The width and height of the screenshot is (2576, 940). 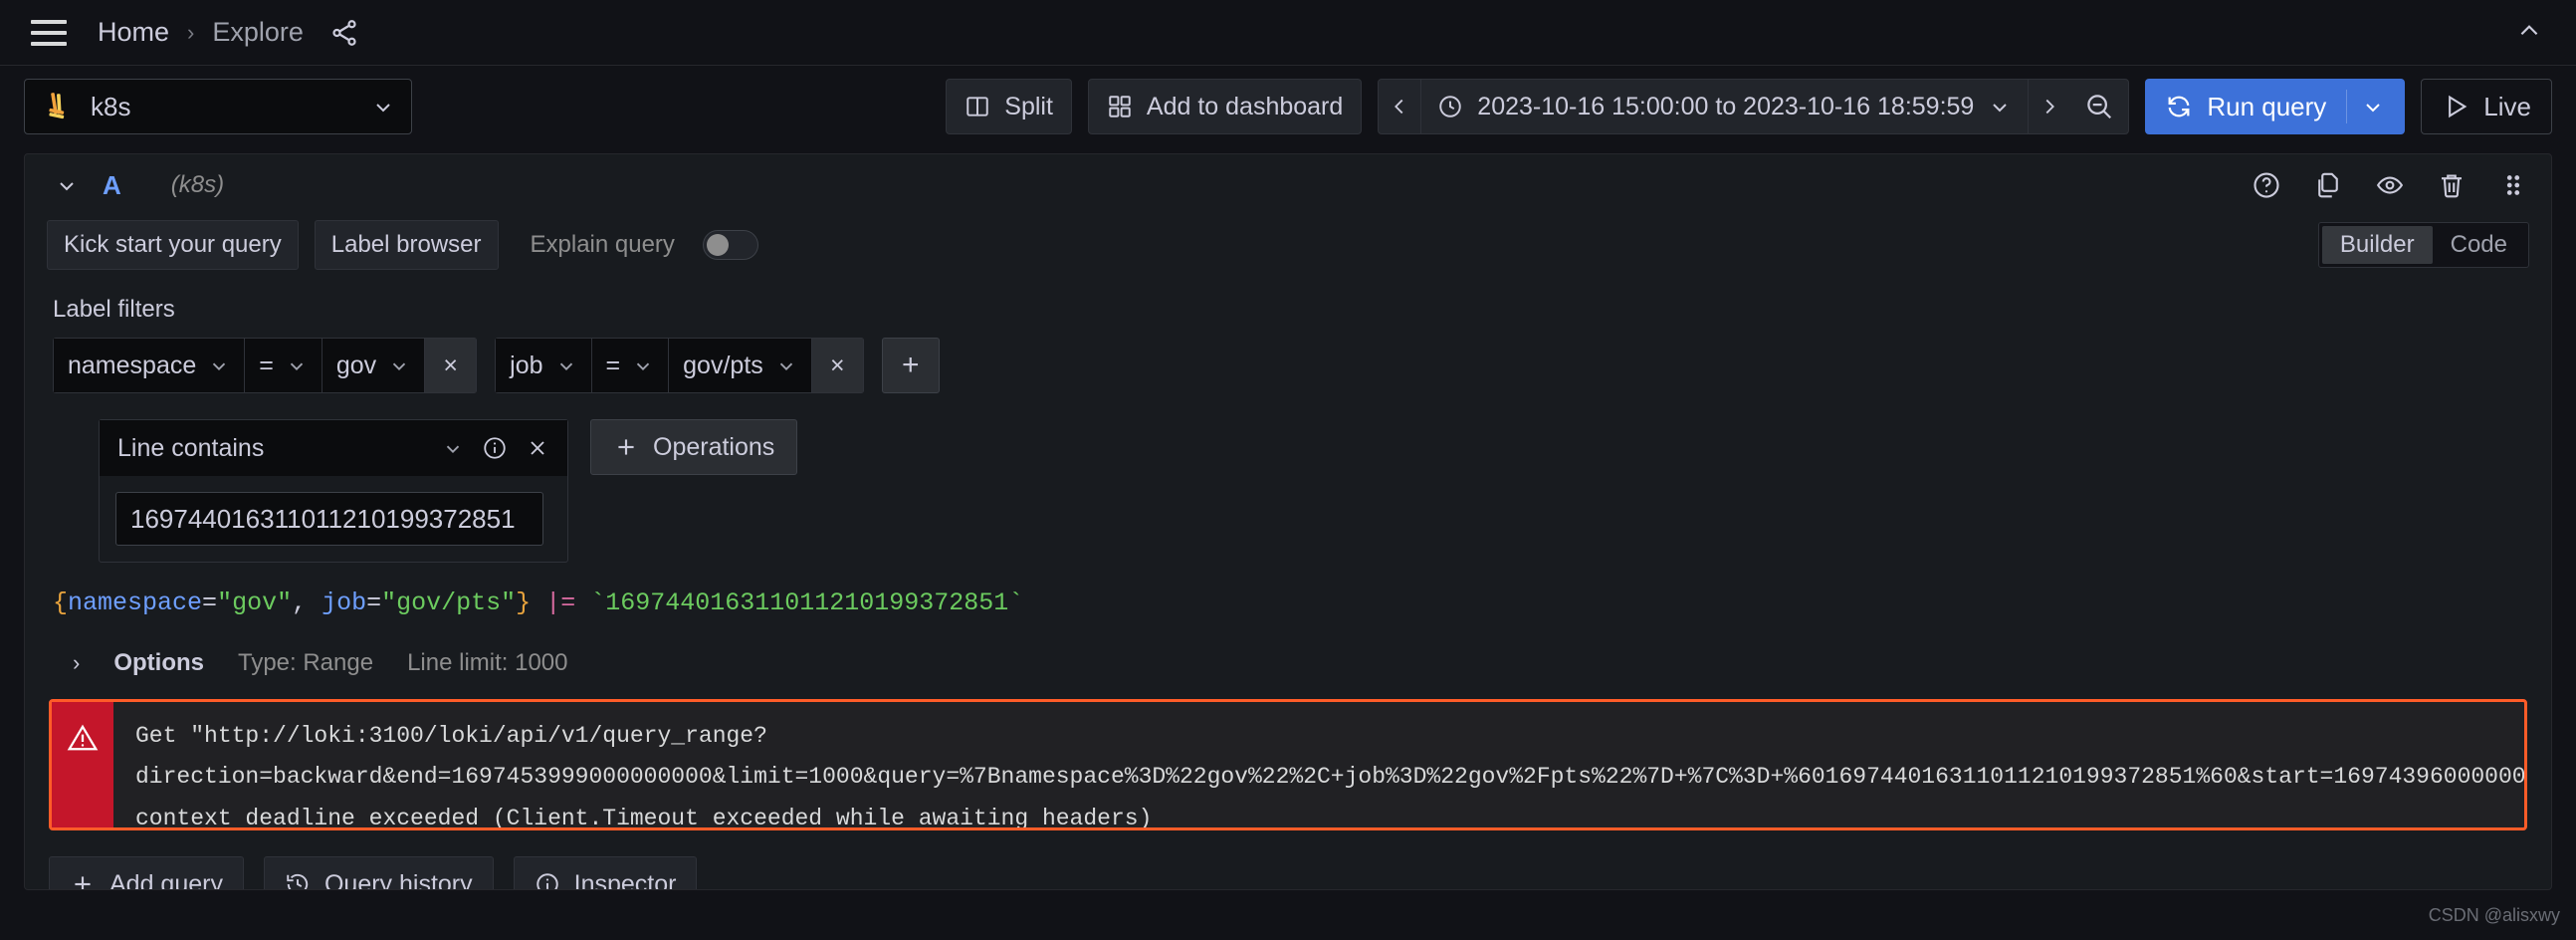 I want to click on add-to-dashboard-button: Add to dashboard, so click(x=1225, y=106).